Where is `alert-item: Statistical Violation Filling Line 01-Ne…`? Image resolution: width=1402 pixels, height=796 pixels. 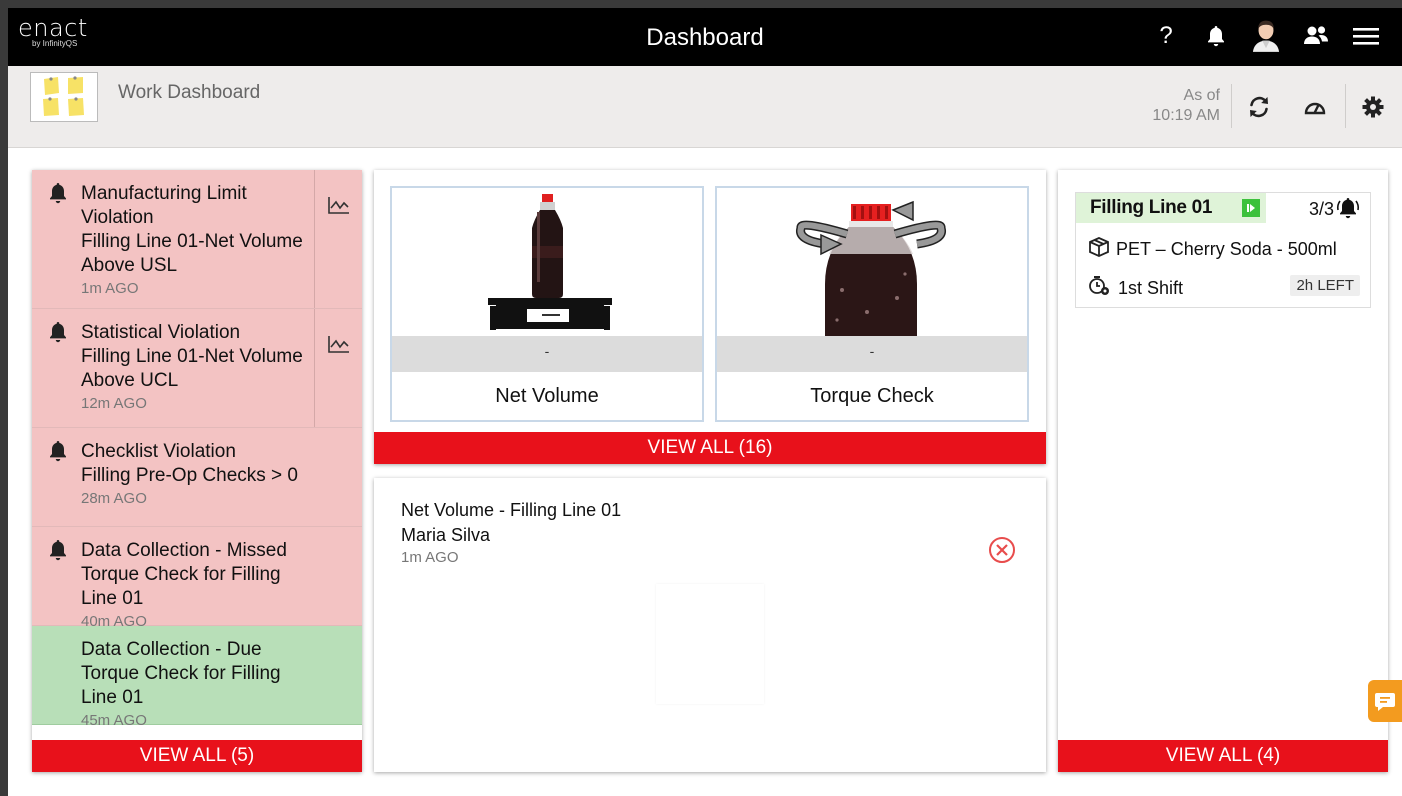 alert-item: Statistical Violation Filling Line 01-Ne… is located at coordinates (197, 368).